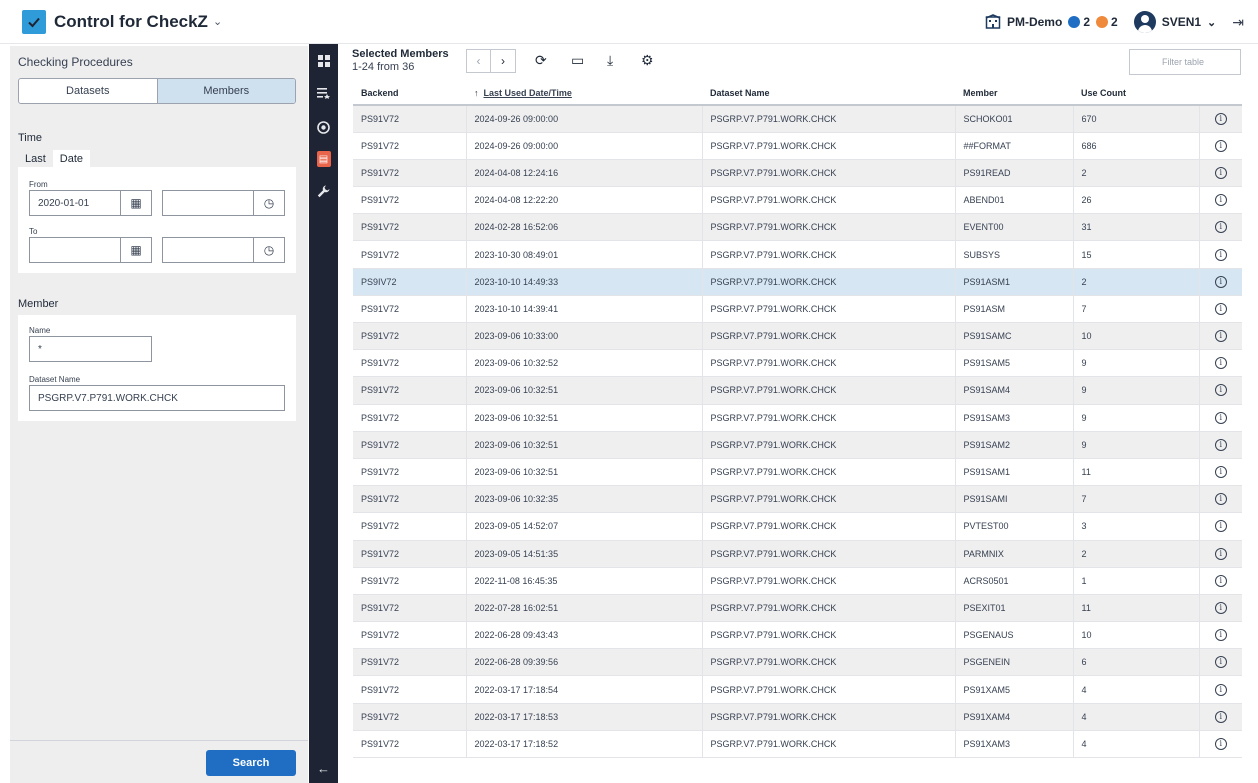 This screenshot has height=783, width=1258. What do you see at coordinates (1174, 22) in the screenshot?
I see `user-menu: SVEN1 ⌄` at bounding box center [1174, 22].